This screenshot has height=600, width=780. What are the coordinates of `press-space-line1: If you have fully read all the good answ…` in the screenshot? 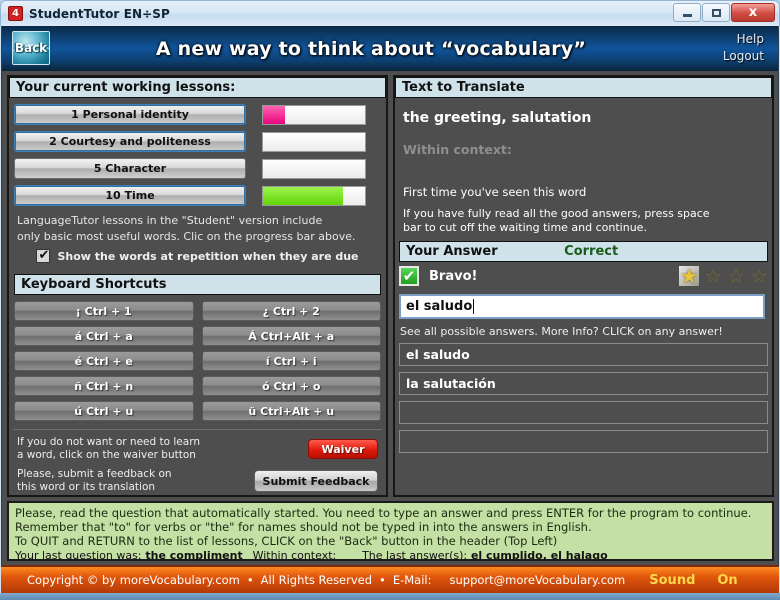 It's located at (556, 213).